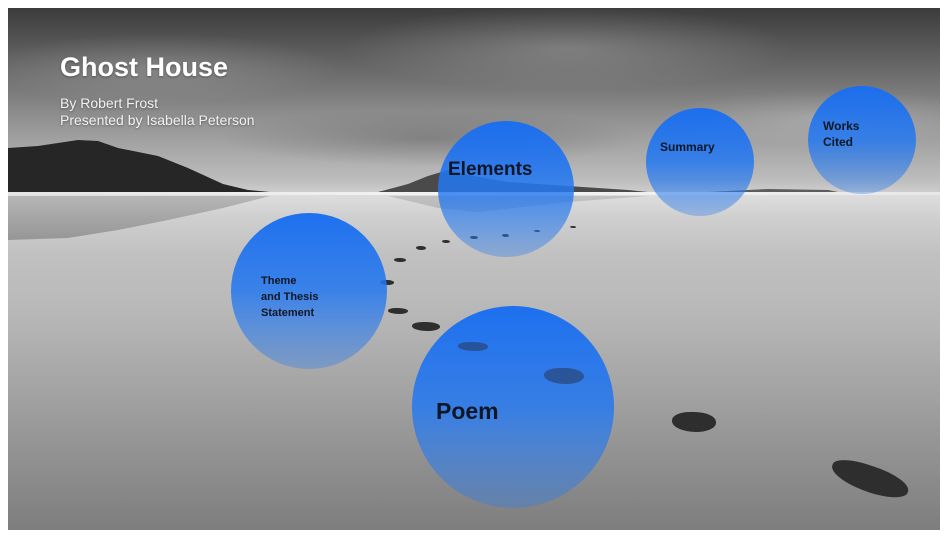 The height and width of the screenshot is (537, 944). What do you see at coordinates (513, 407) in the screenshot?
I see `topic-bubble-poem: Poem` at bounding box center [513, 407].